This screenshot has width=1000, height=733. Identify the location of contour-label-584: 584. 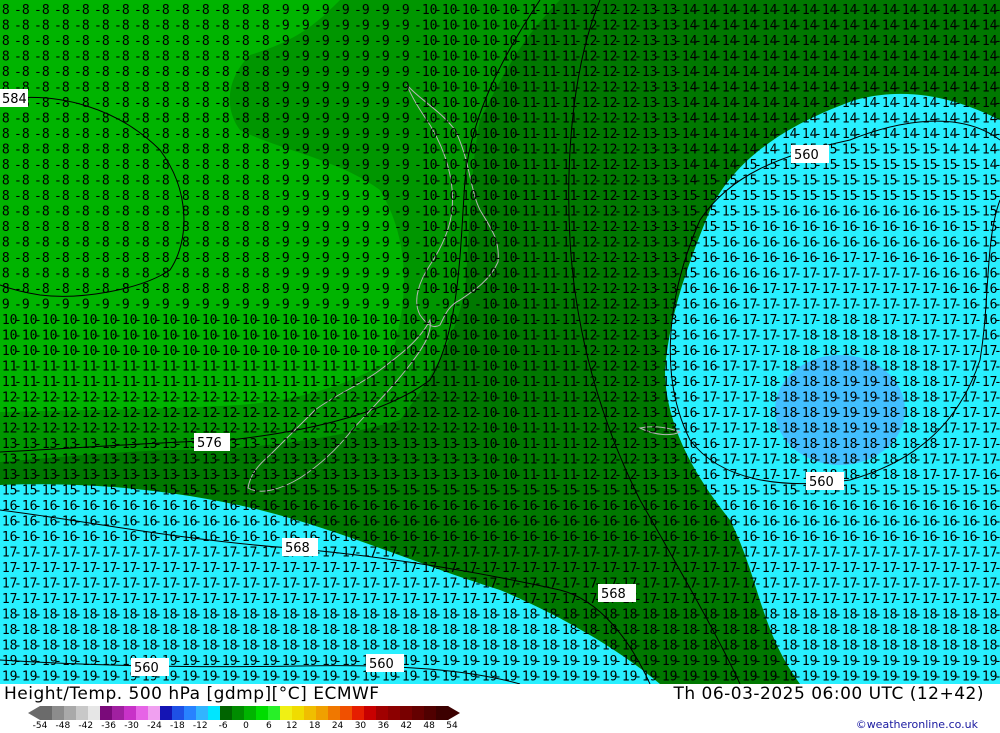
(14, 98).